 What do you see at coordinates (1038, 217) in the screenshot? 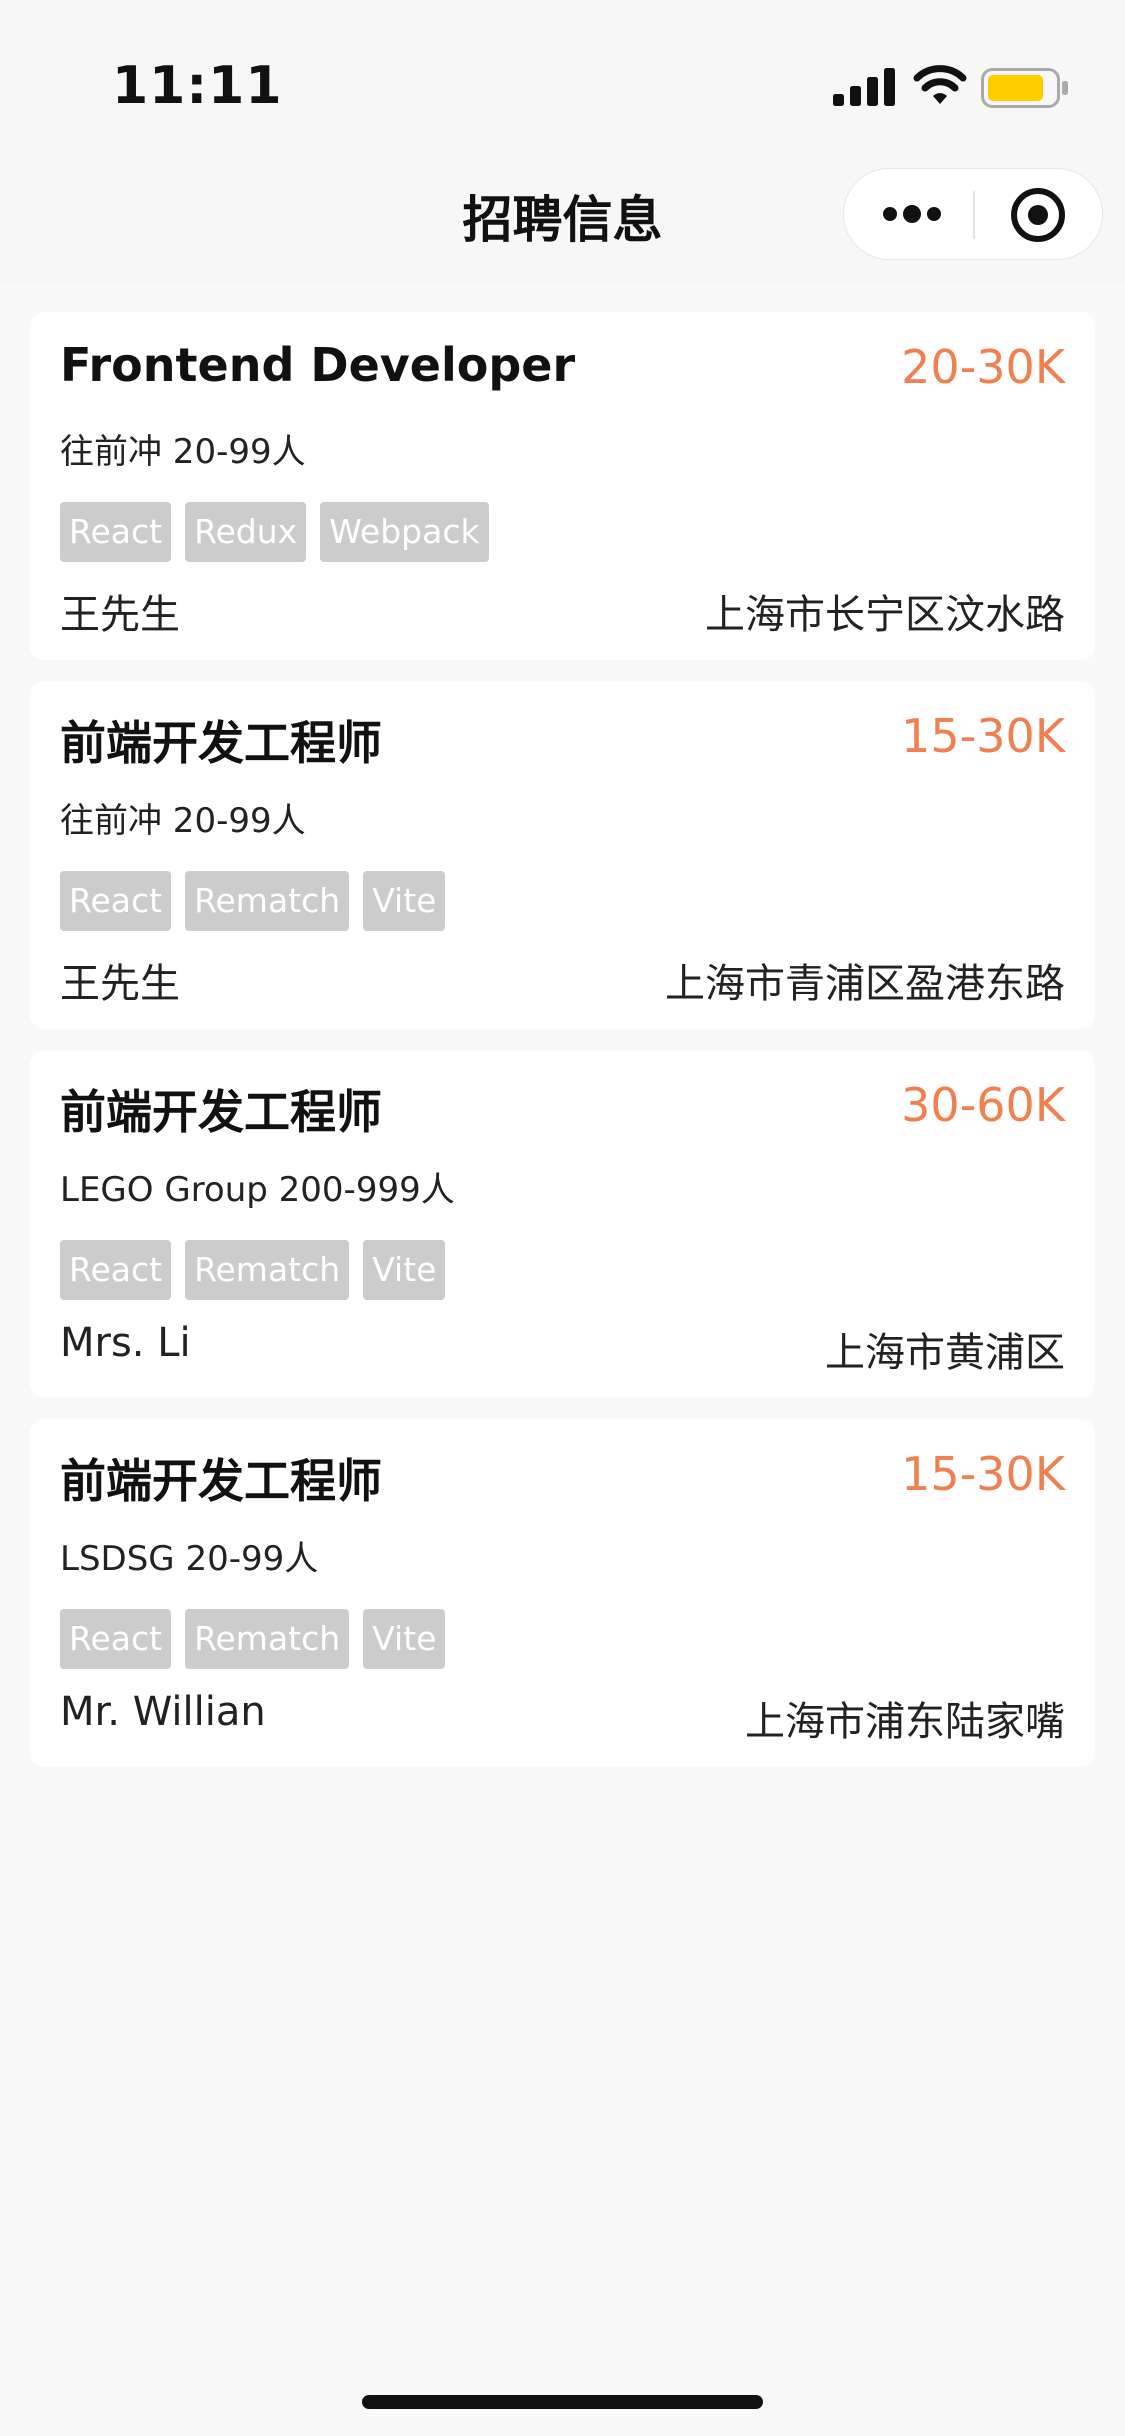
I see `target-icon` at bounding box center [1038, 217].